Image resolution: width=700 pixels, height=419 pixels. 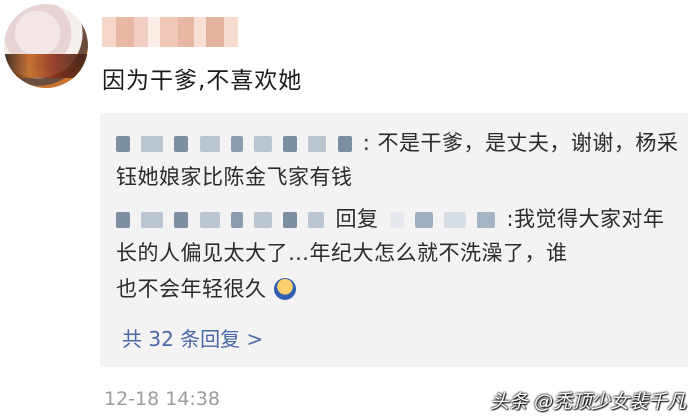 What do you see at coordinates (585, 219) in the screenshot?
I see `reply-2-text-start: :我觉得大家对年` at bounding box center [585, 219].